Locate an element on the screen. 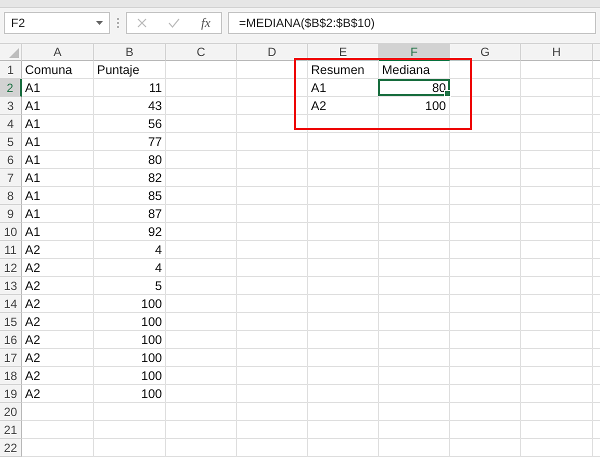 This screenshot has width=600, height=459. table-cell: Puntaje is located at coordinates (129, 69).